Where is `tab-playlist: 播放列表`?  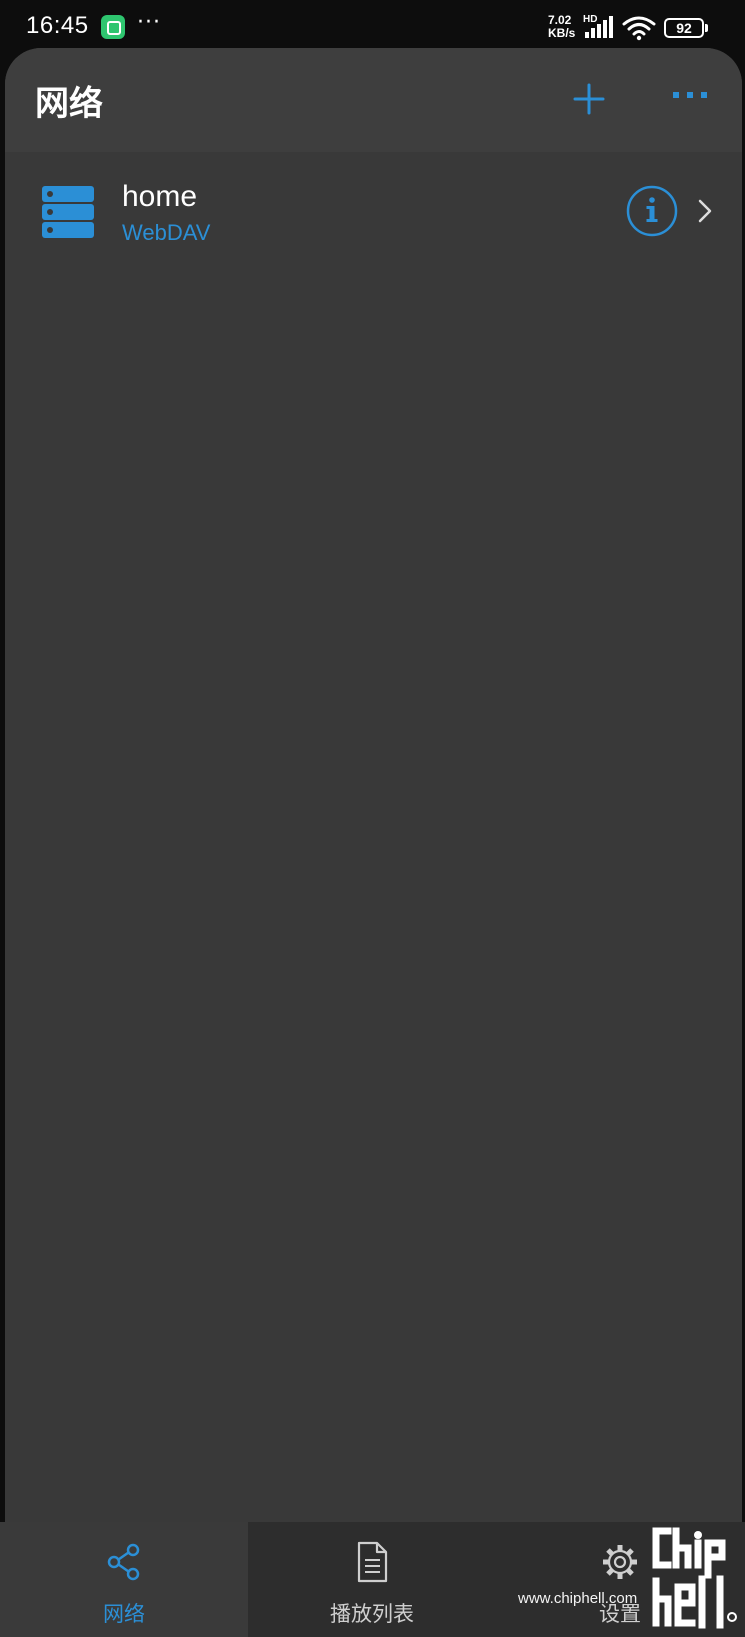
tab-playlist: 播放列表 is located at coordinates (372, 1579).